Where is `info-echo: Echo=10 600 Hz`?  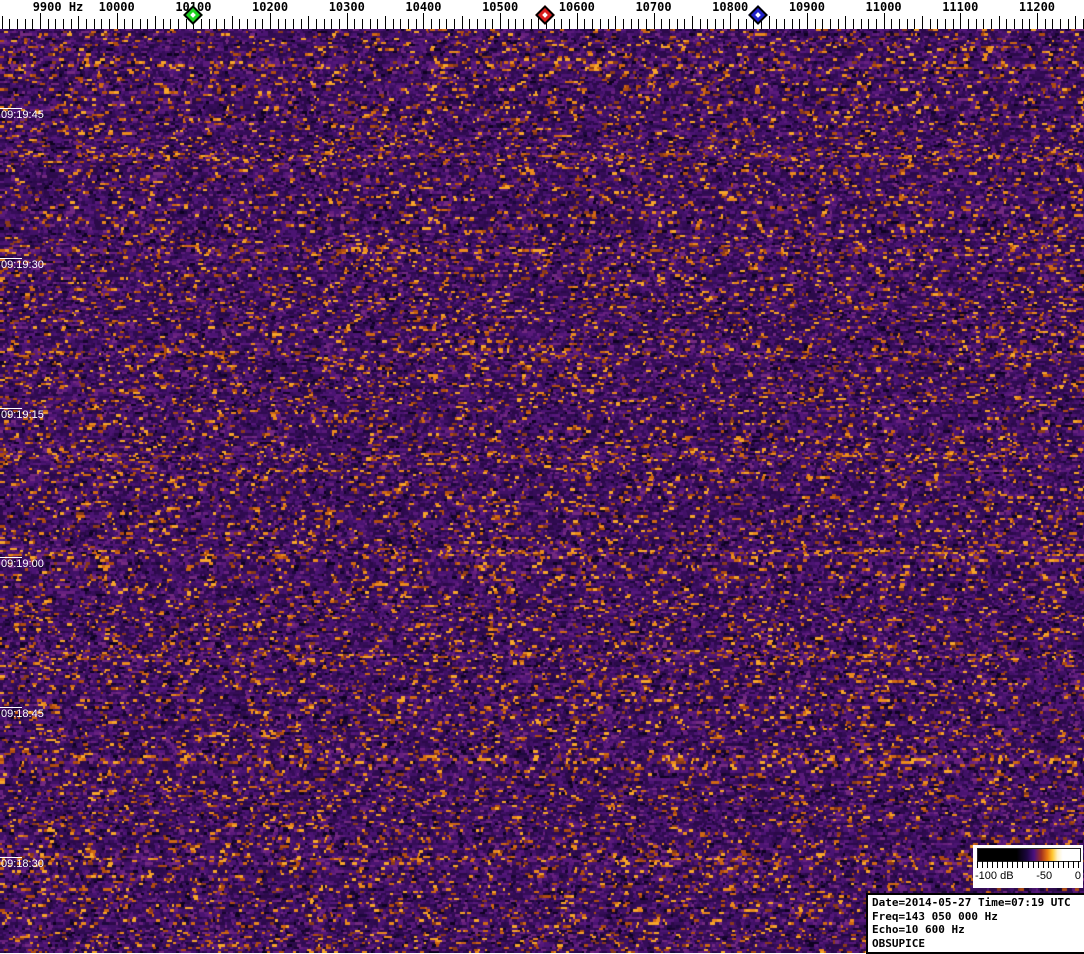
info-echo: Echo=10 600 Hz is located at coordinates (918, 929).